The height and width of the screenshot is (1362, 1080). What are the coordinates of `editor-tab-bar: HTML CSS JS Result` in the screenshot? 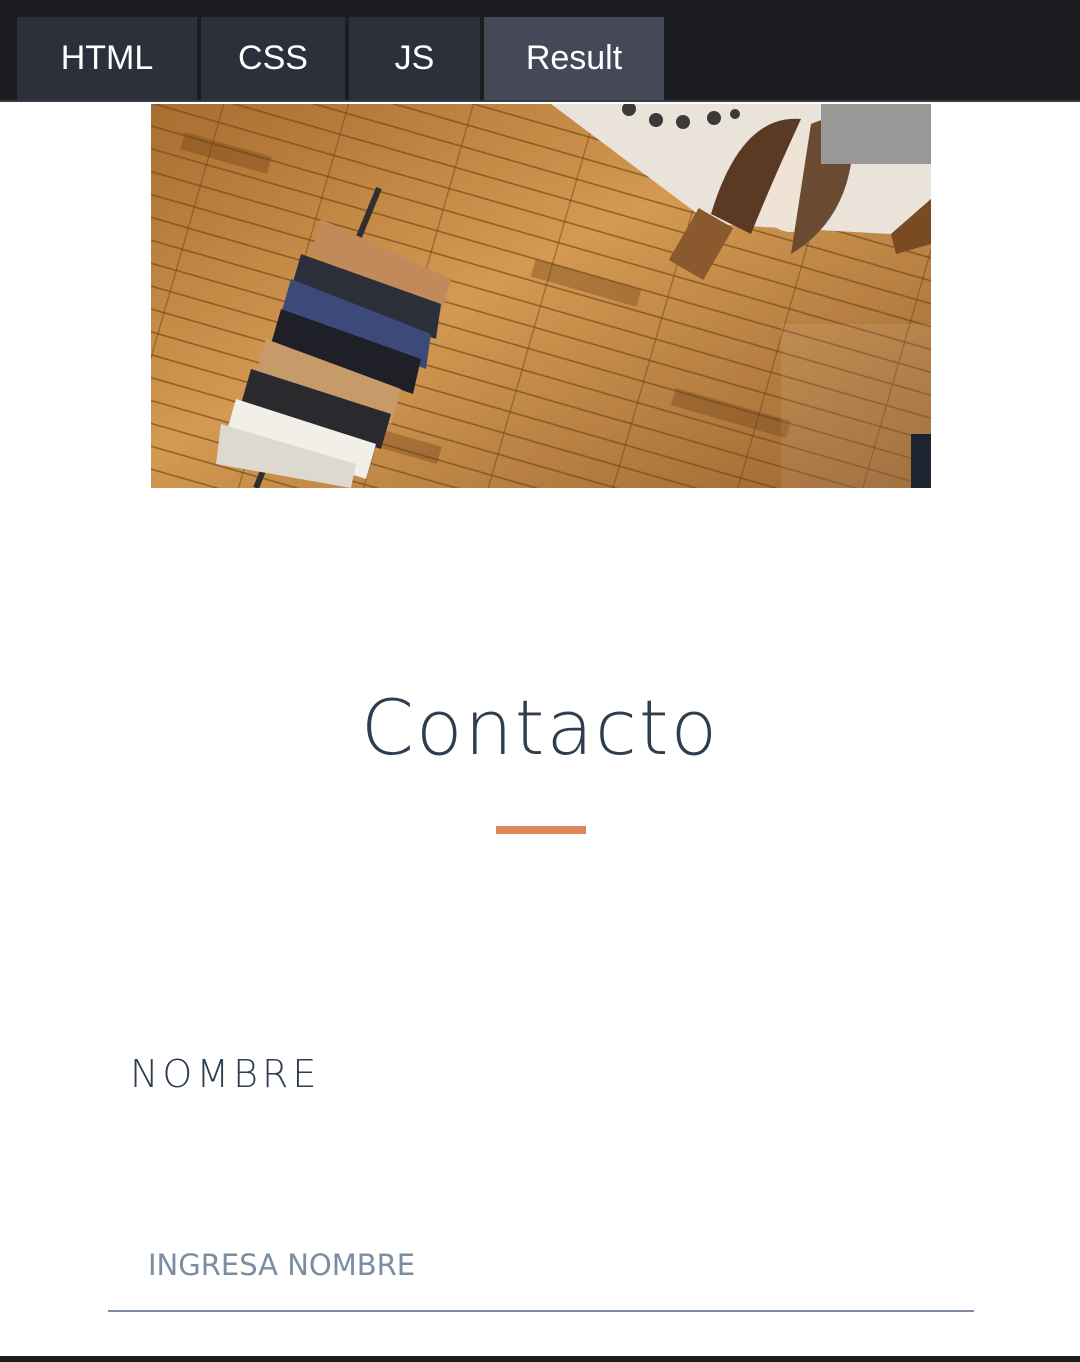 It's located at (540, 51).